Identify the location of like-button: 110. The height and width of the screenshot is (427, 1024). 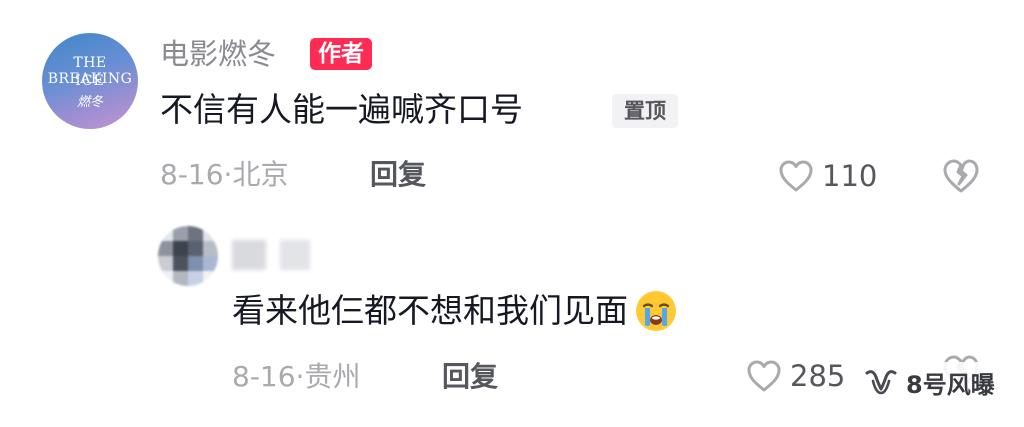
(827, 176).